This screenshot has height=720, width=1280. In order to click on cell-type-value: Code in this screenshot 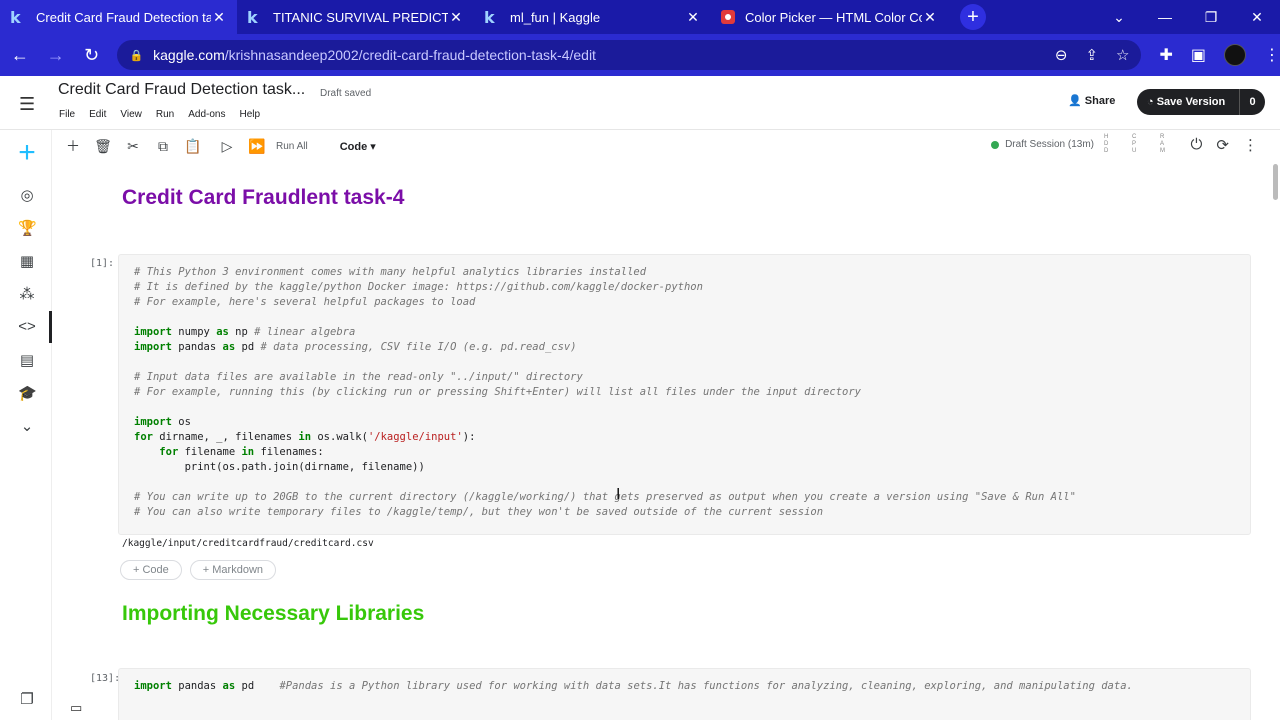, I will do `click(353, 146)`.